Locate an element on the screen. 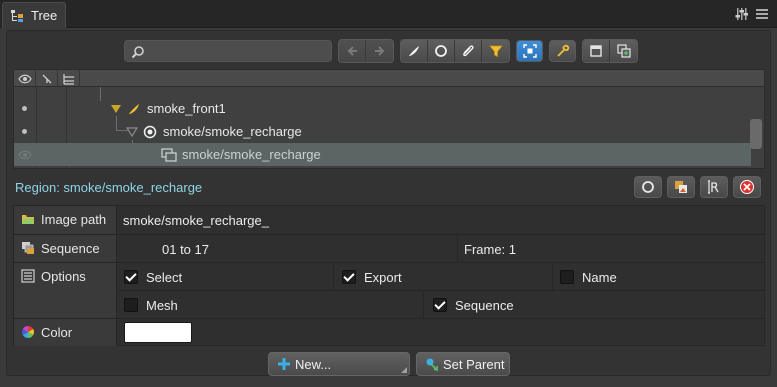  images-button is located at coordinates (681, 187).